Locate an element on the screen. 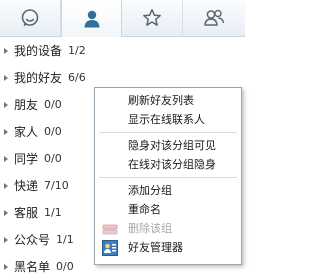 Image resolution: width=320 pixels, height=280 pixels. tab-contacts is located at coordinates (91, 18).